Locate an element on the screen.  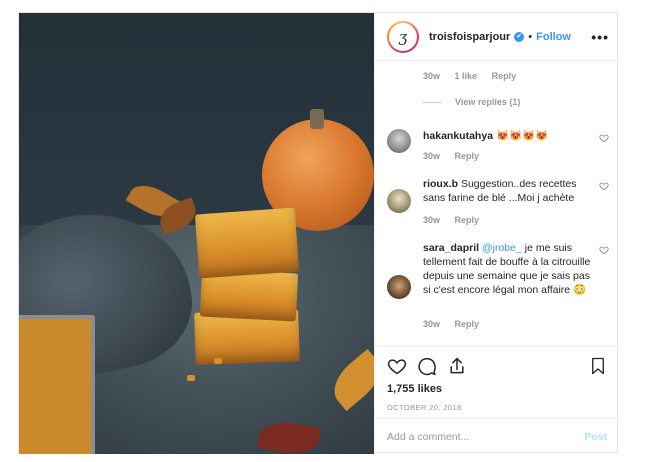
photo-cake-top is located at coordinates (247, 243).